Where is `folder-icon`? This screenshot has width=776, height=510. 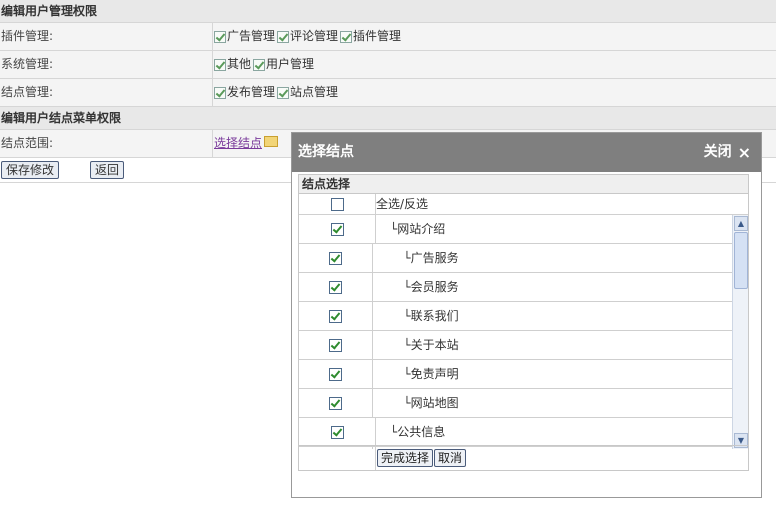
folder-icon is located at coordinates (271, 141).